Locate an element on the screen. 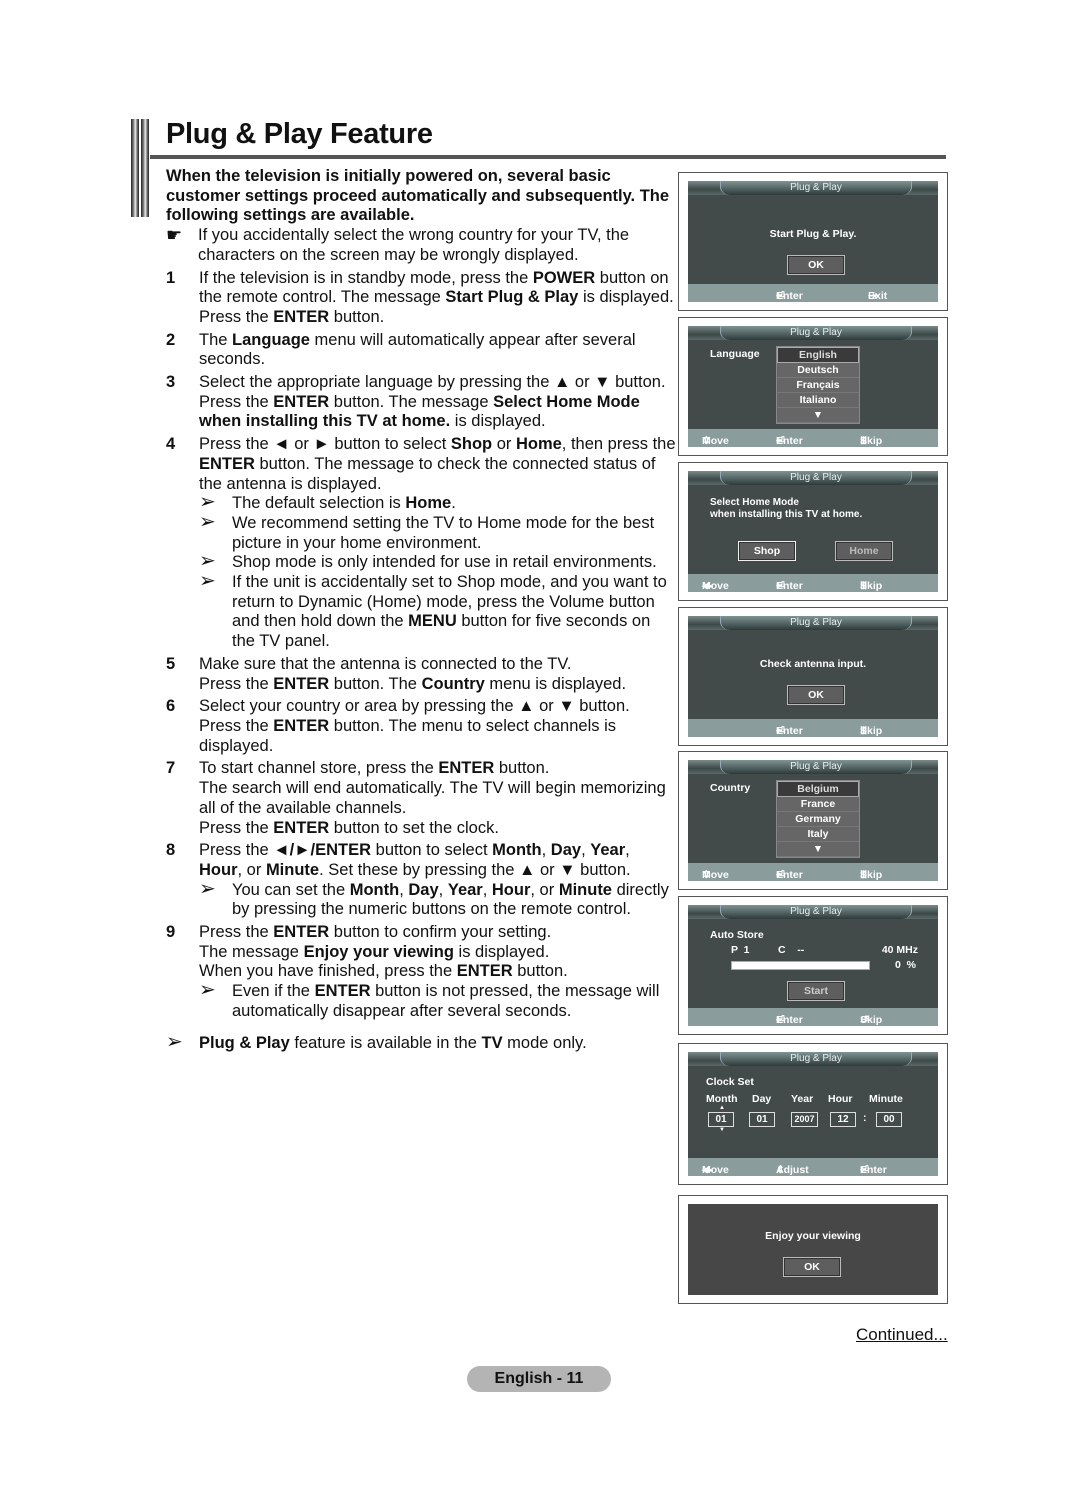 The width and height of the screenshot is (1080, 1486). pointing-hand-icon: ☛ is located at coordinates (174, 235).